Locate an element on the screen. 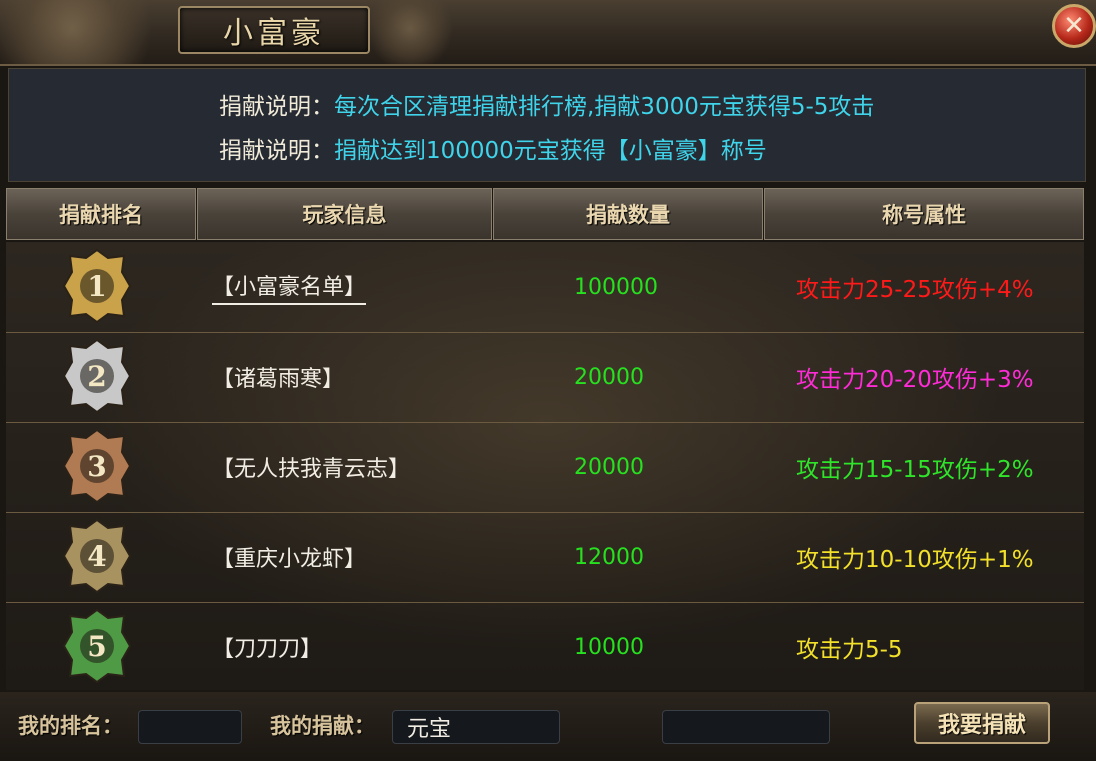 Image resolution: width=1096 pixels, height=761 pixels. window-title: 小富豪 is located at coordinates (274, 33).